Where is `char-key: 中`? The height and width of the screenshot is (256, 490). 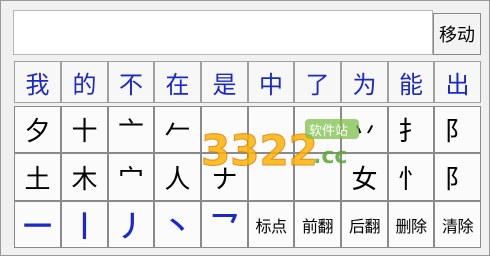
char-key: 中 is located at coordinates (271, 82).